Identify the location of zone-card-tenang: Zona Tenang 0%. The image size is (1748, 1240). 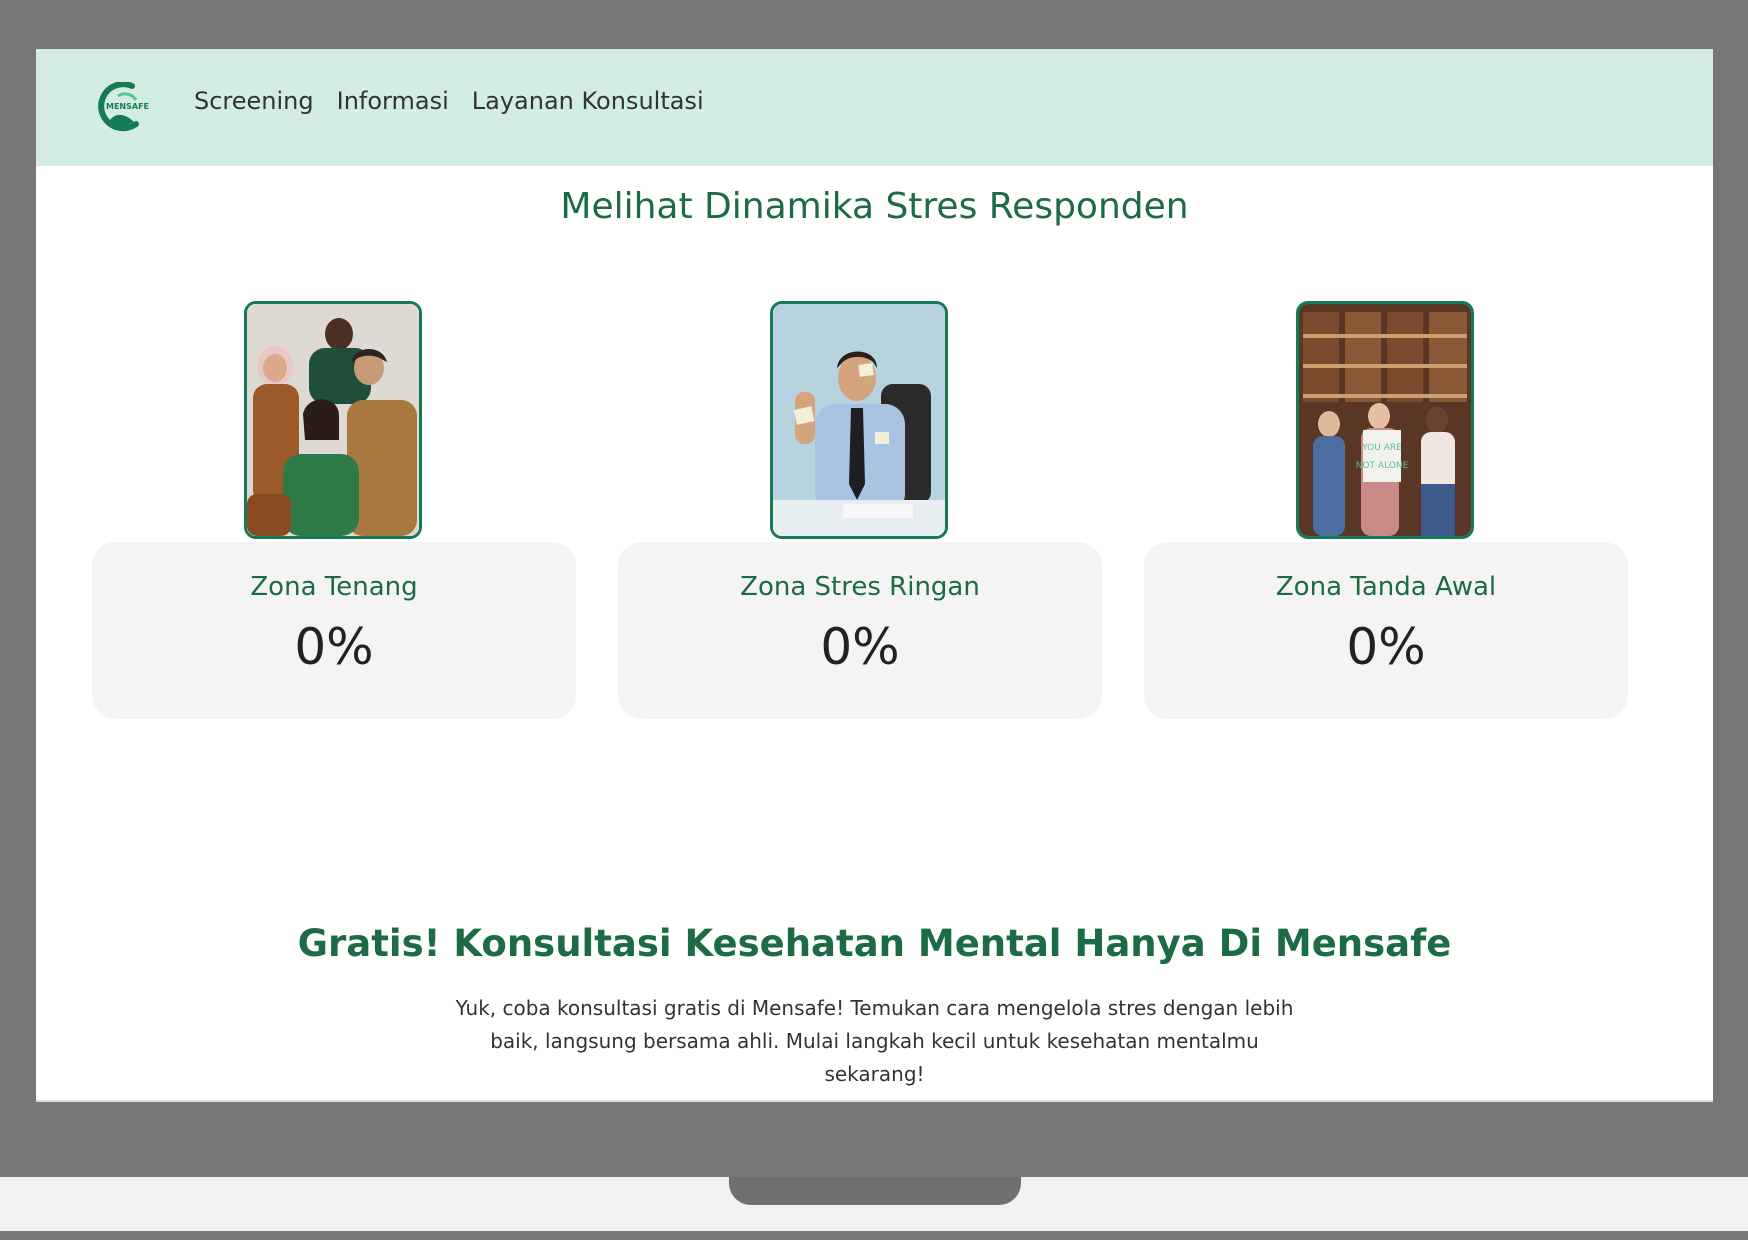
(334, 510).